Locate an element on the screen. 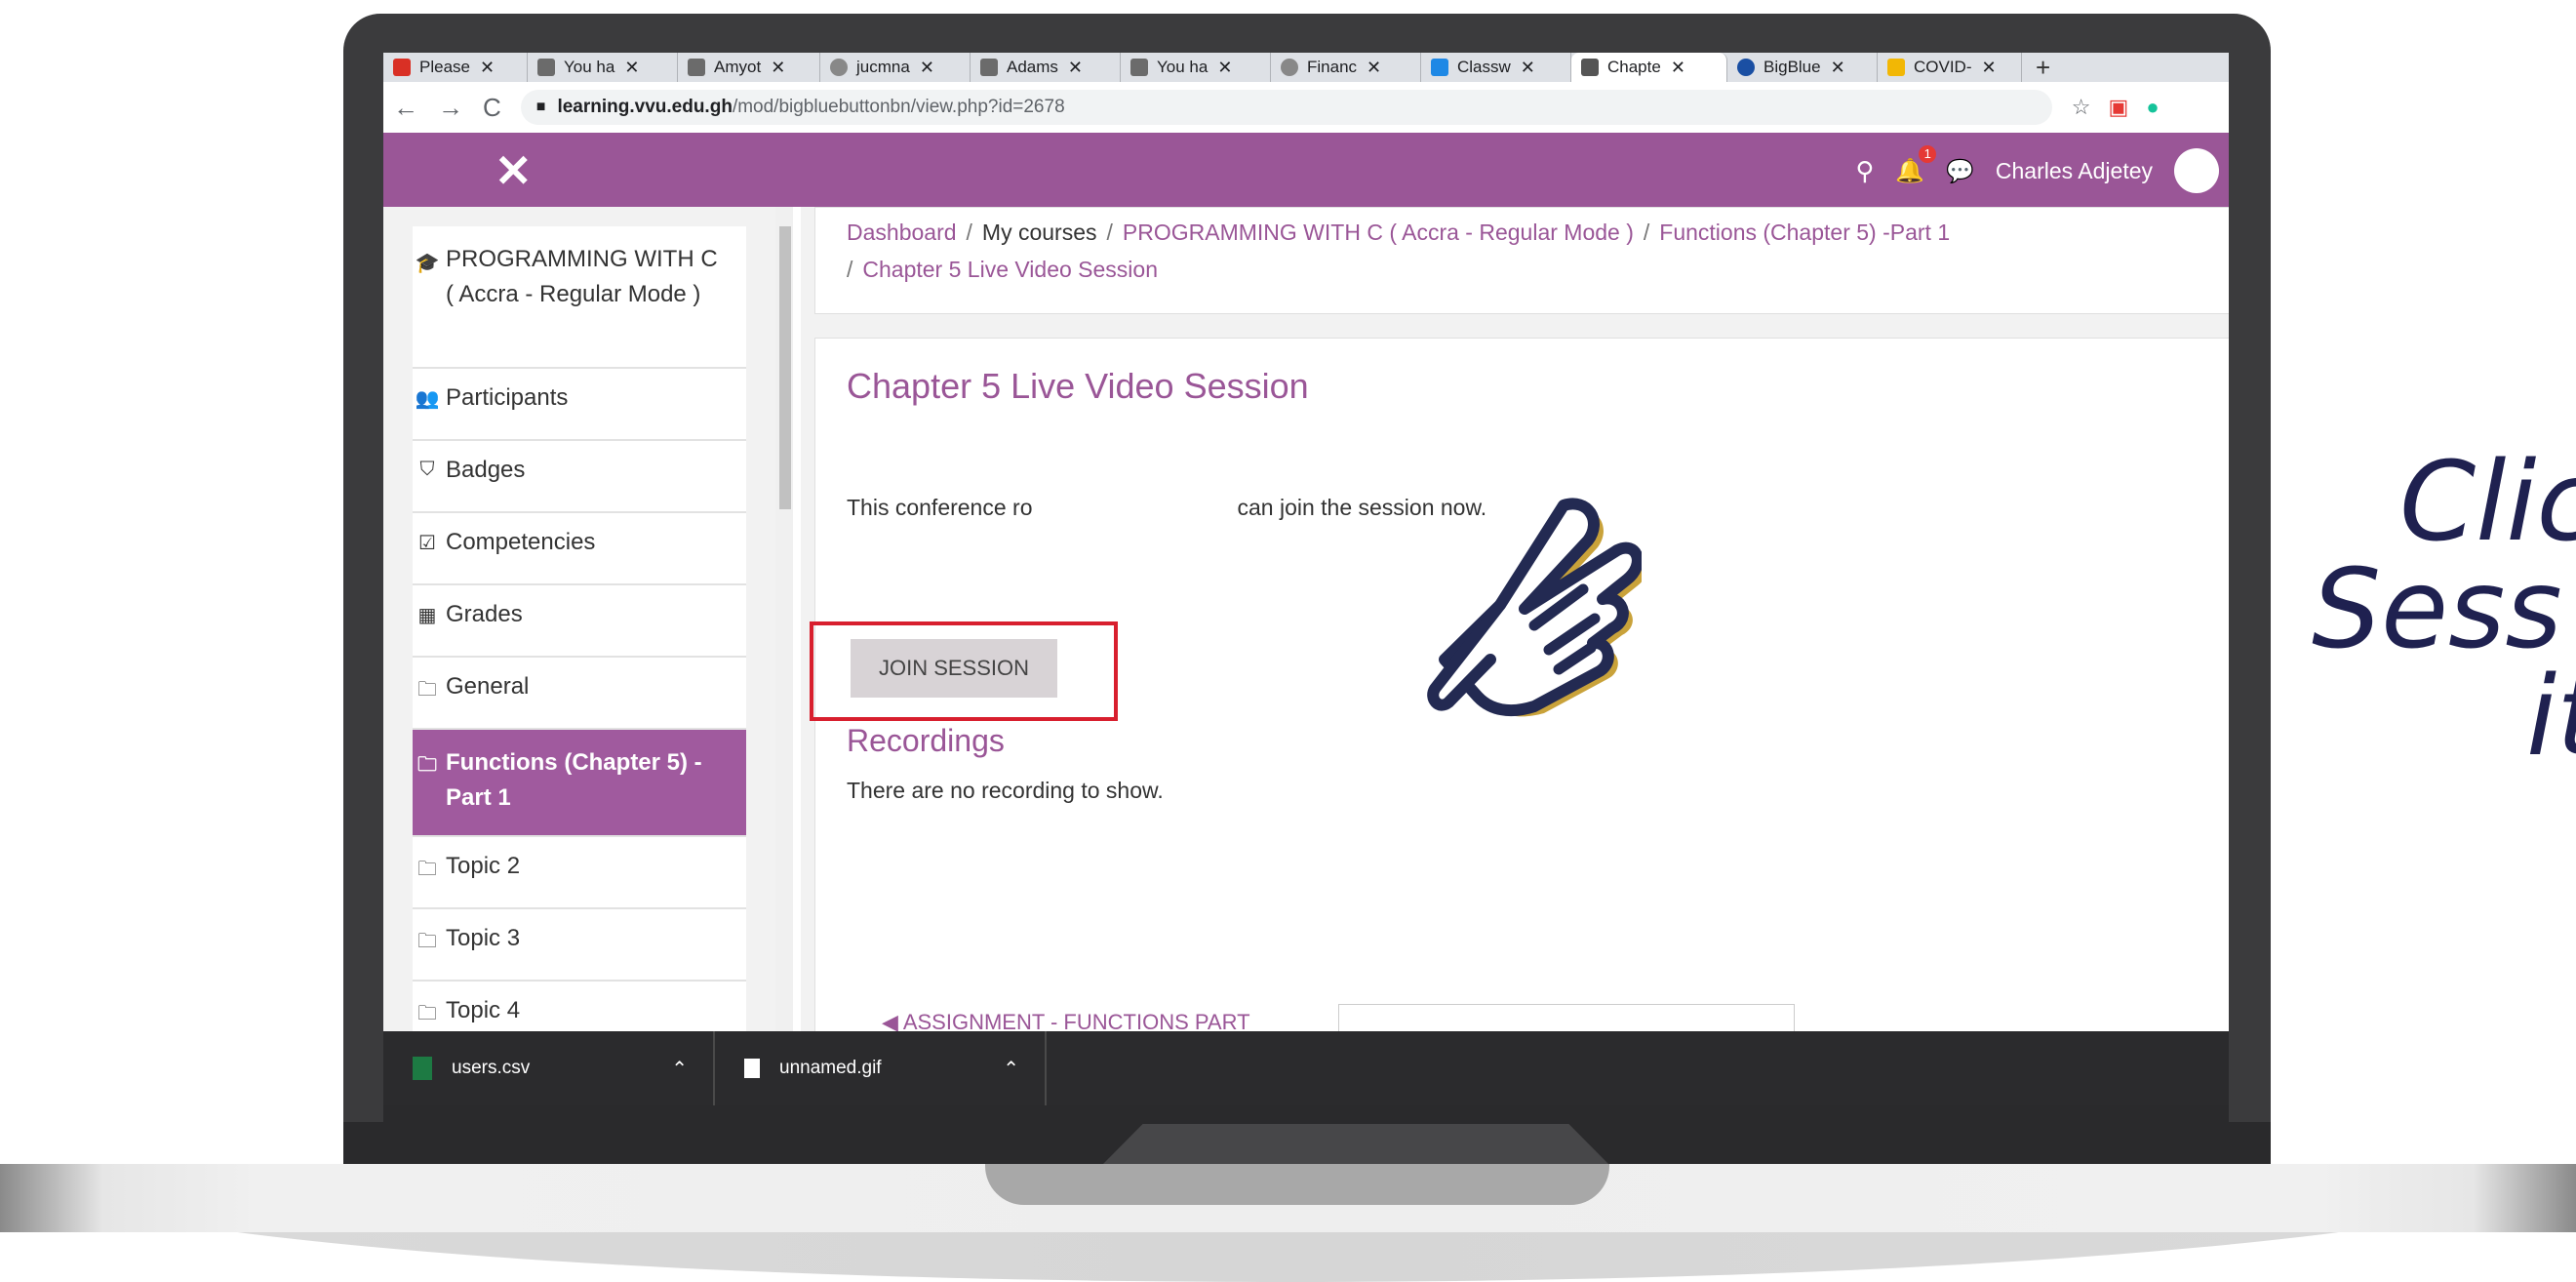 The image size is (2576, 1282). sidebar-item-competencies: ☑ Competencies is located at coordinates (579, 549).